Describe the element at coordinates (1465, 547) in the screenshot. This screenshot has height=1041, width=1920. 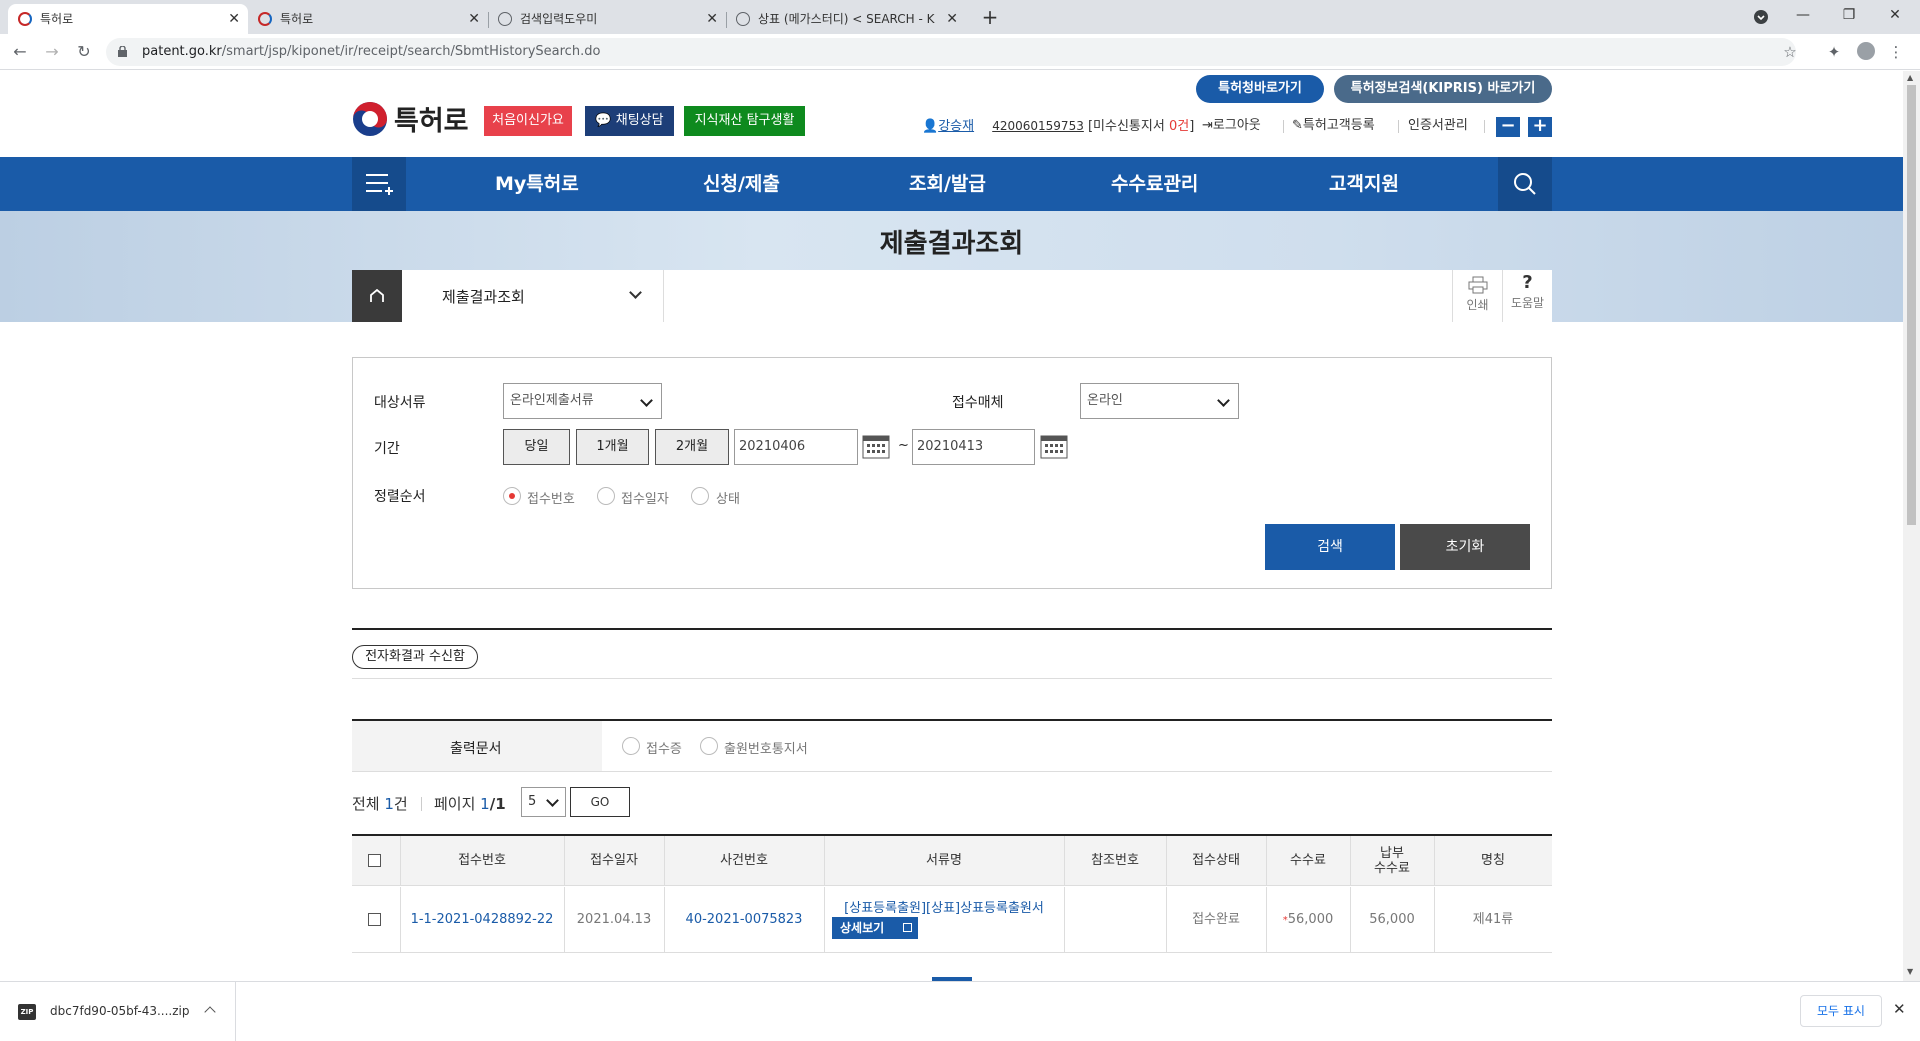
I see `reset-button: 초기화` at that location.